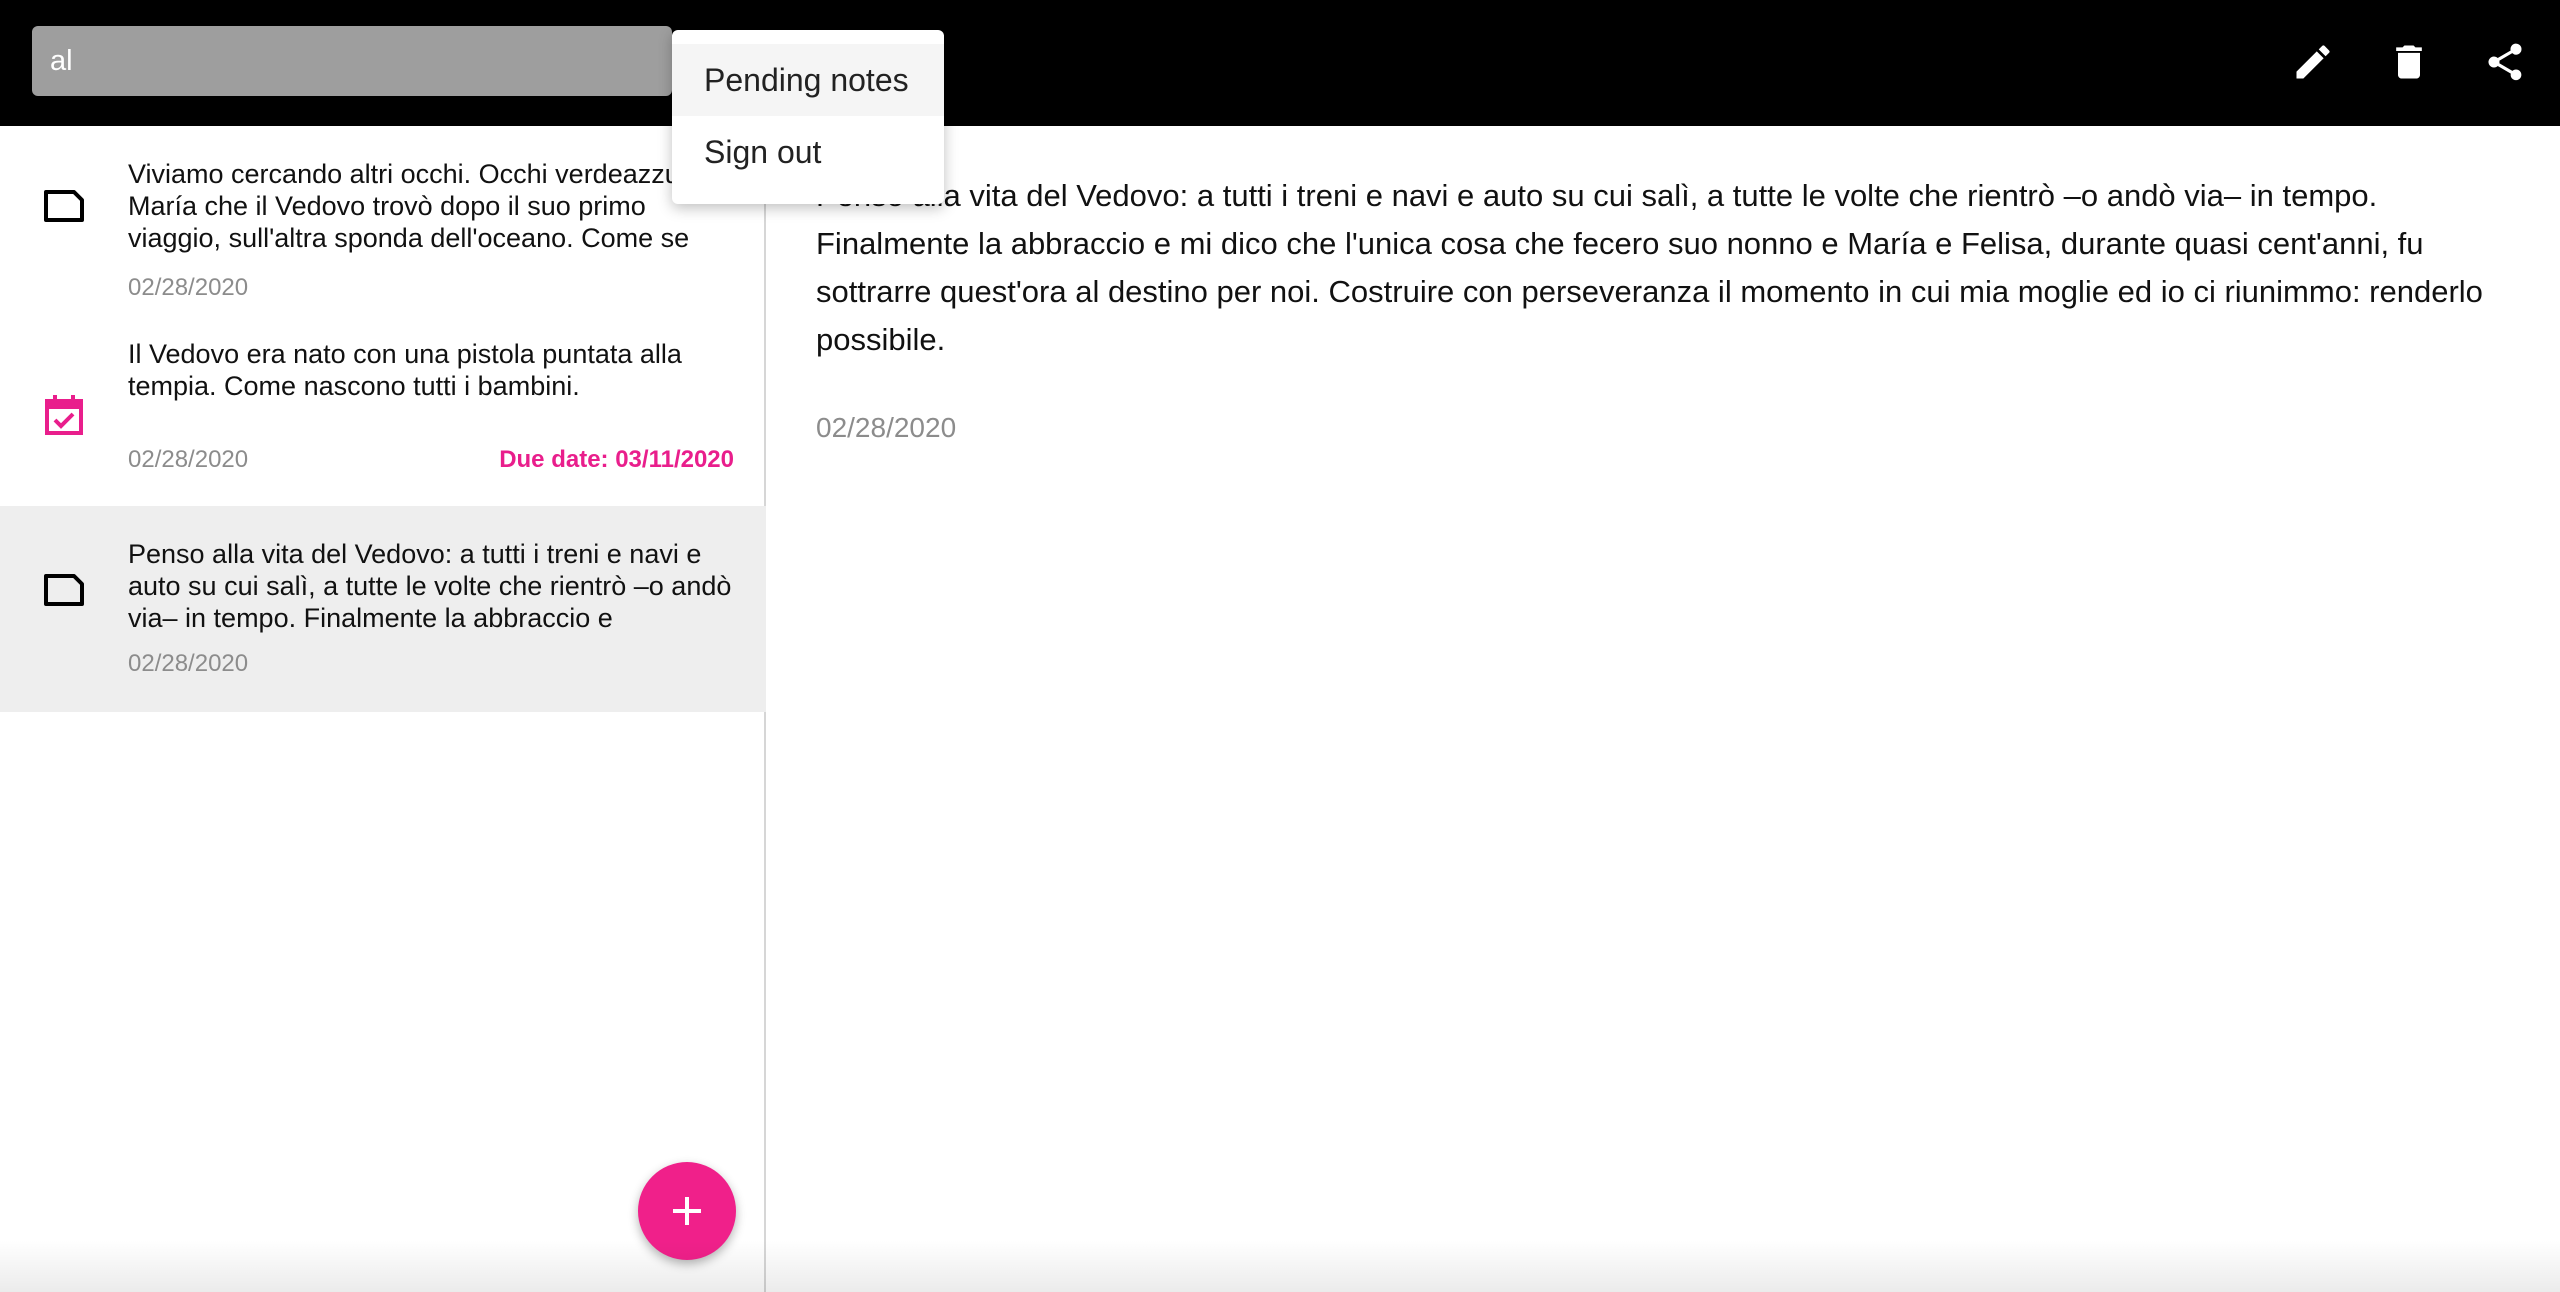 This screenshot has height=1292, width=2560. Describe the element at coordinates (616, 459) in the screenshot. I see `due-date-label: Due date: 03/11/2020` at that location.